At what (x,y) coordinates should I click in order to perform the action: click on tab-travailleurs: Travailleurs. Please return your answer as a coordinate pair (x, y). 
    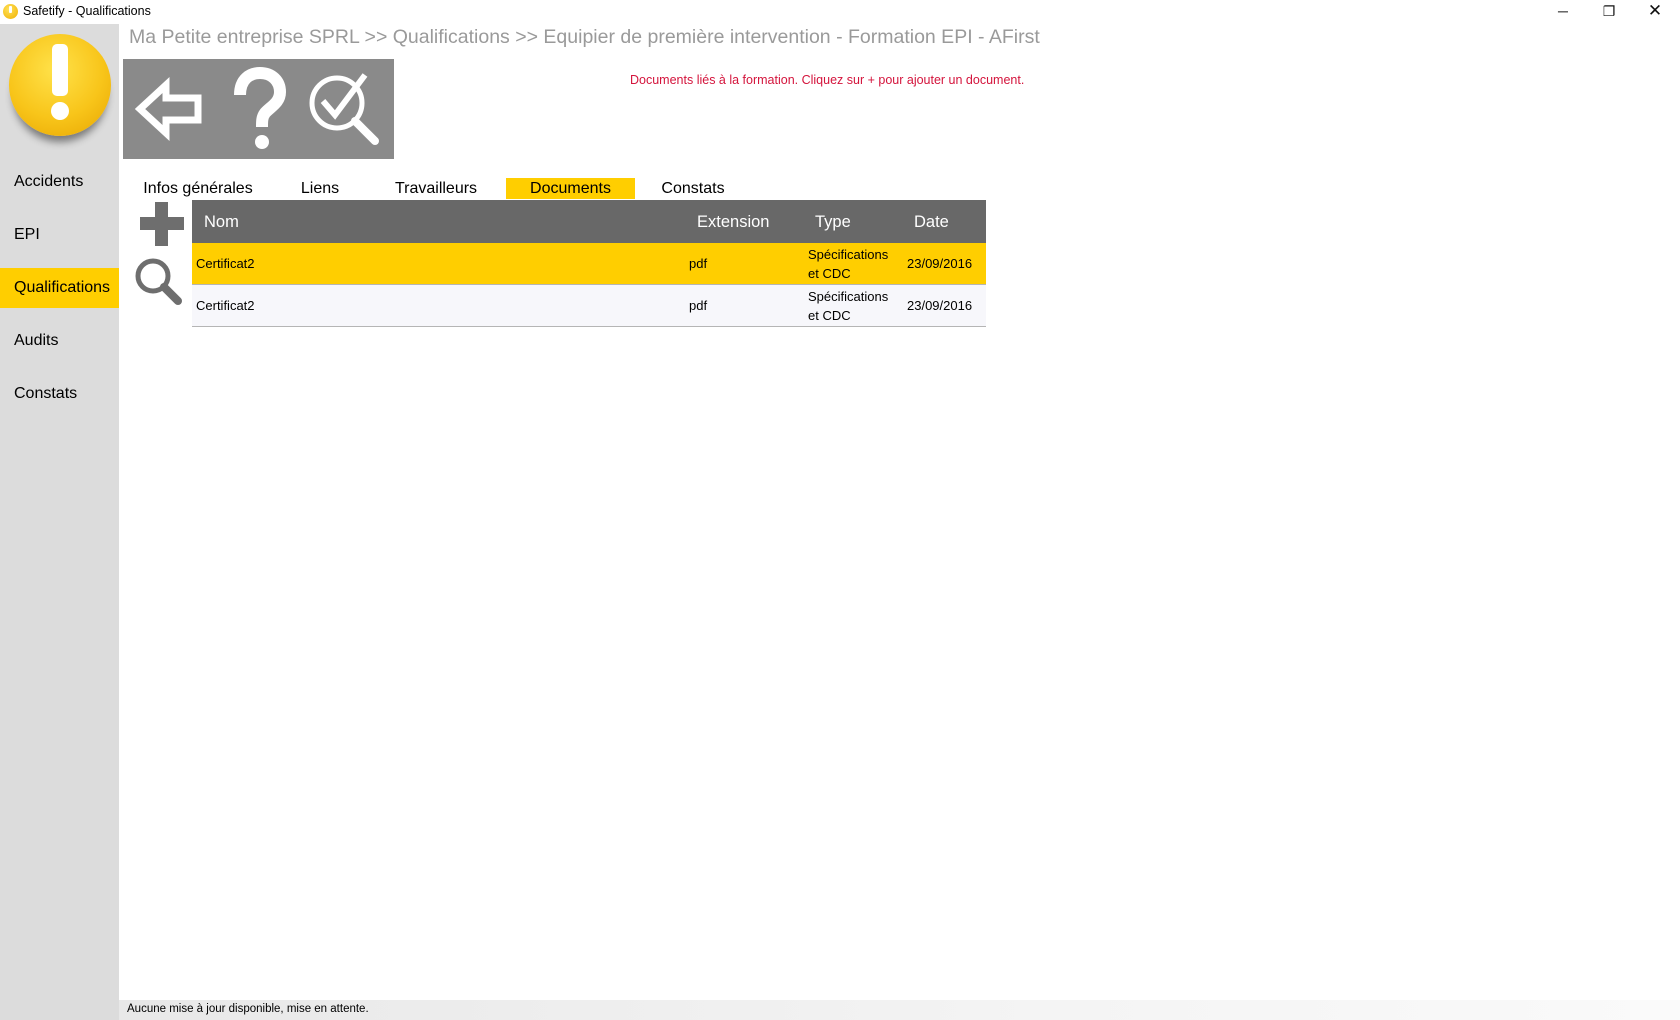
    Looking at the image, I should click on (436, 188).